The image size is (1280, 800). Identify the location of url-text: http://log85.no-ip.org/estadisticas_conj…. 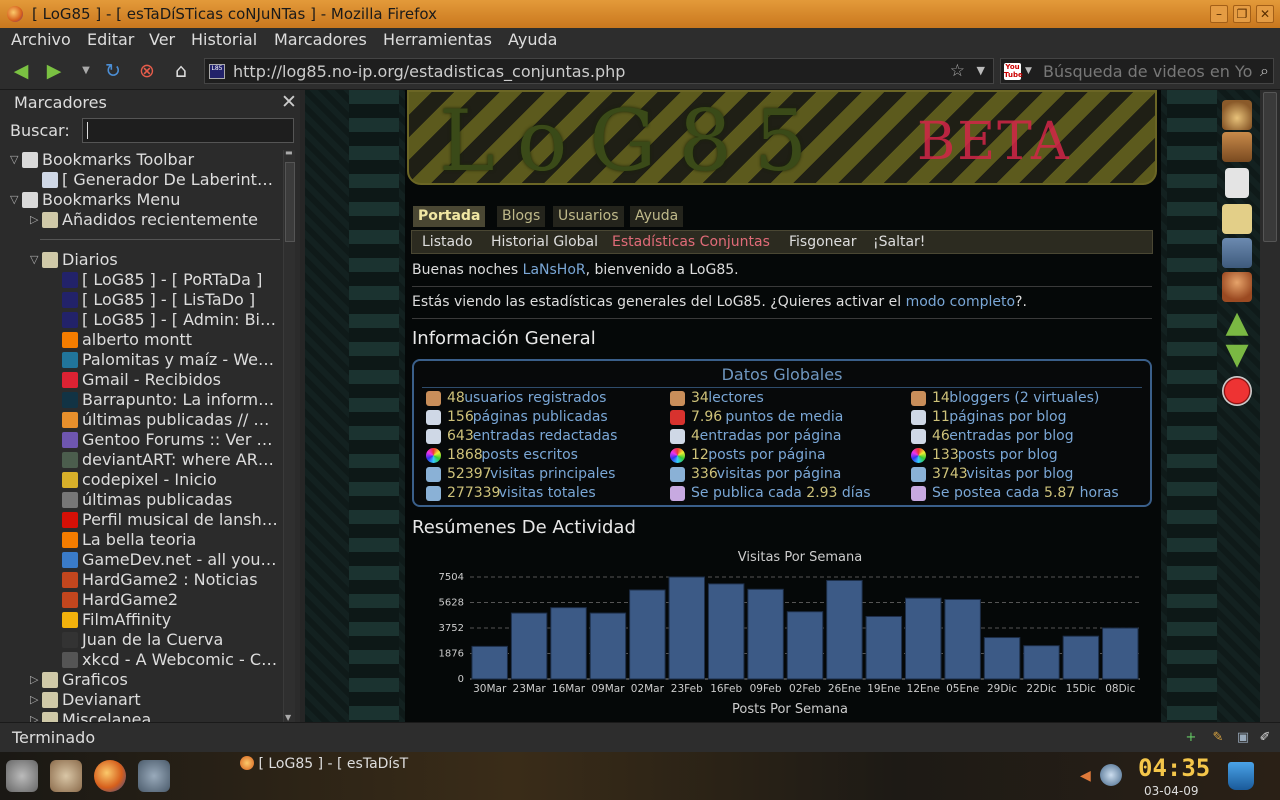
(429, 71).